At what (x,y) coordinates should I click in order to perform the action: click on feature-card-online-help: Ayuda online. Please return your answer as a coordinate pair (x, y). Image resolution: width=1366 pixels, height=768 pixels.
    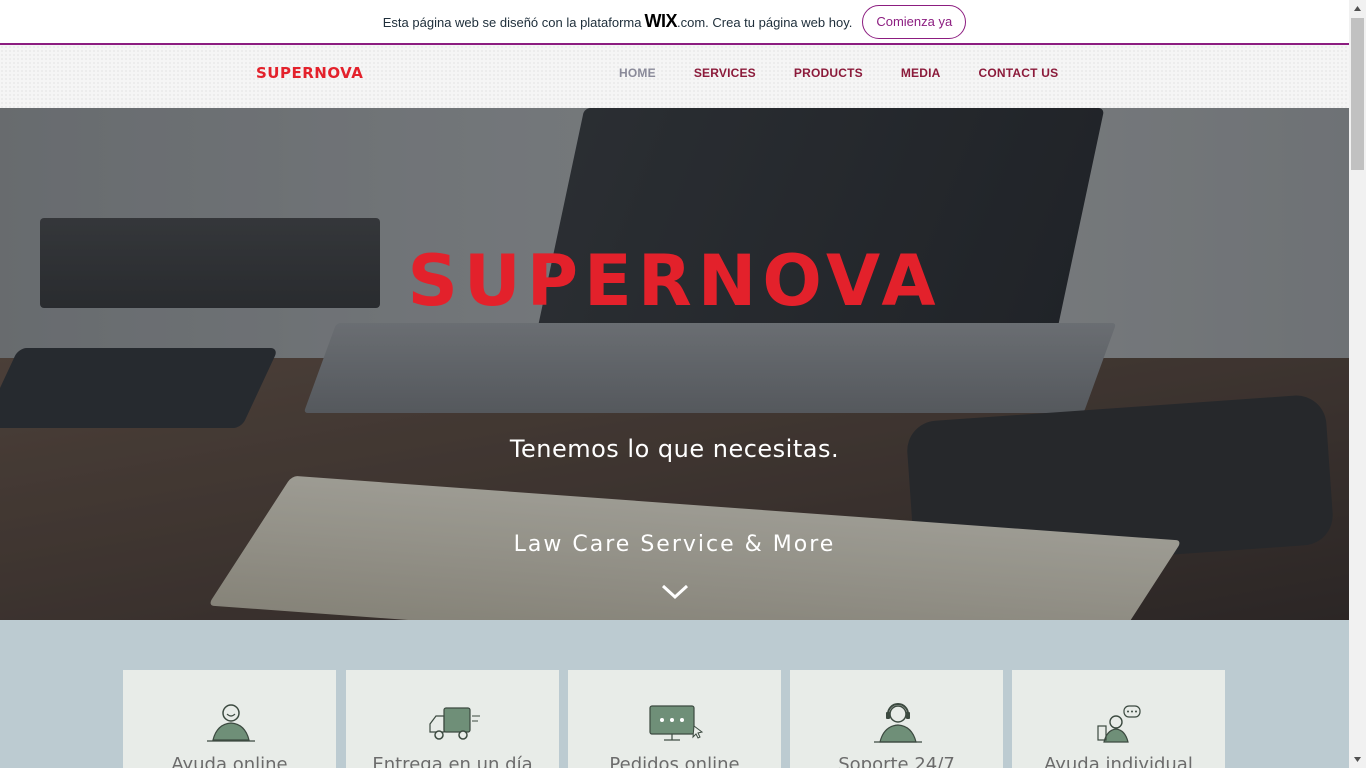
    Looking at the image, I should click on (229, 719).